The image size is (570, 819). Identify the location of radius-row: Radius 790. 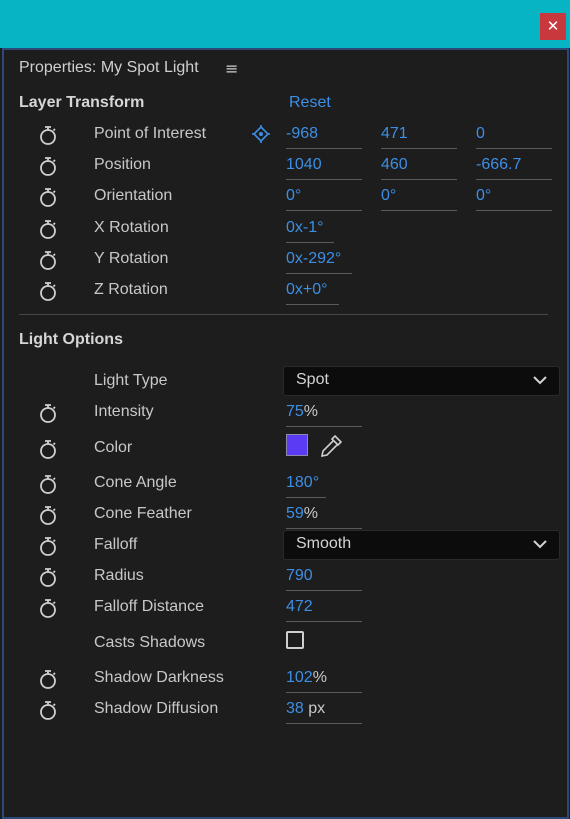
(285, 579).